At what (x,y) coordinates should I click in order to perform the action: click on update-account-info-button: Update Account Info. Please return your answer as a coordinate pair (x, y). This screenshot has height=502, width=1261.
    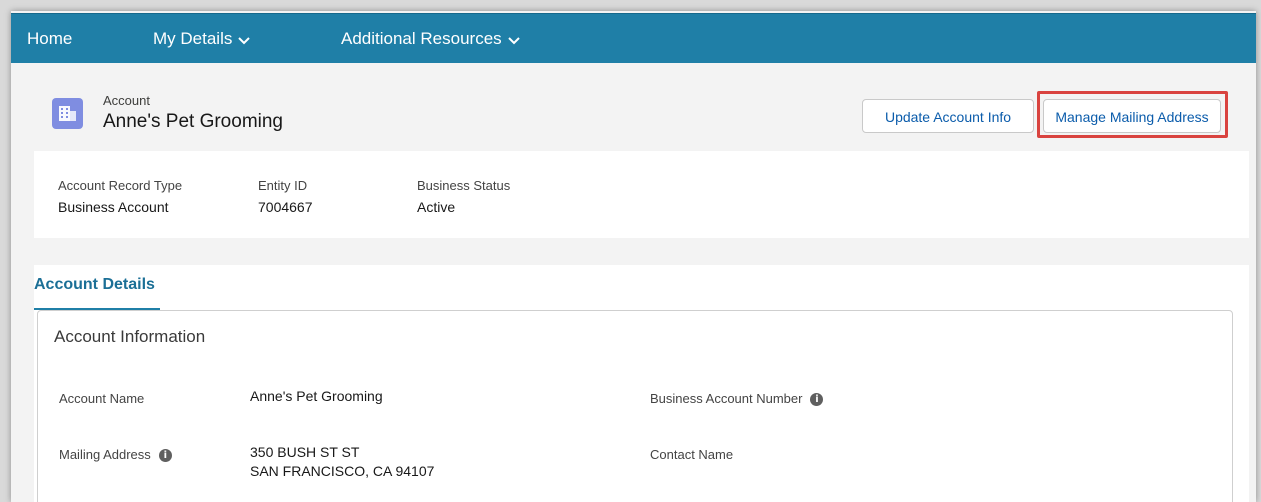
    Looking at the image, I should click on (948, 116).